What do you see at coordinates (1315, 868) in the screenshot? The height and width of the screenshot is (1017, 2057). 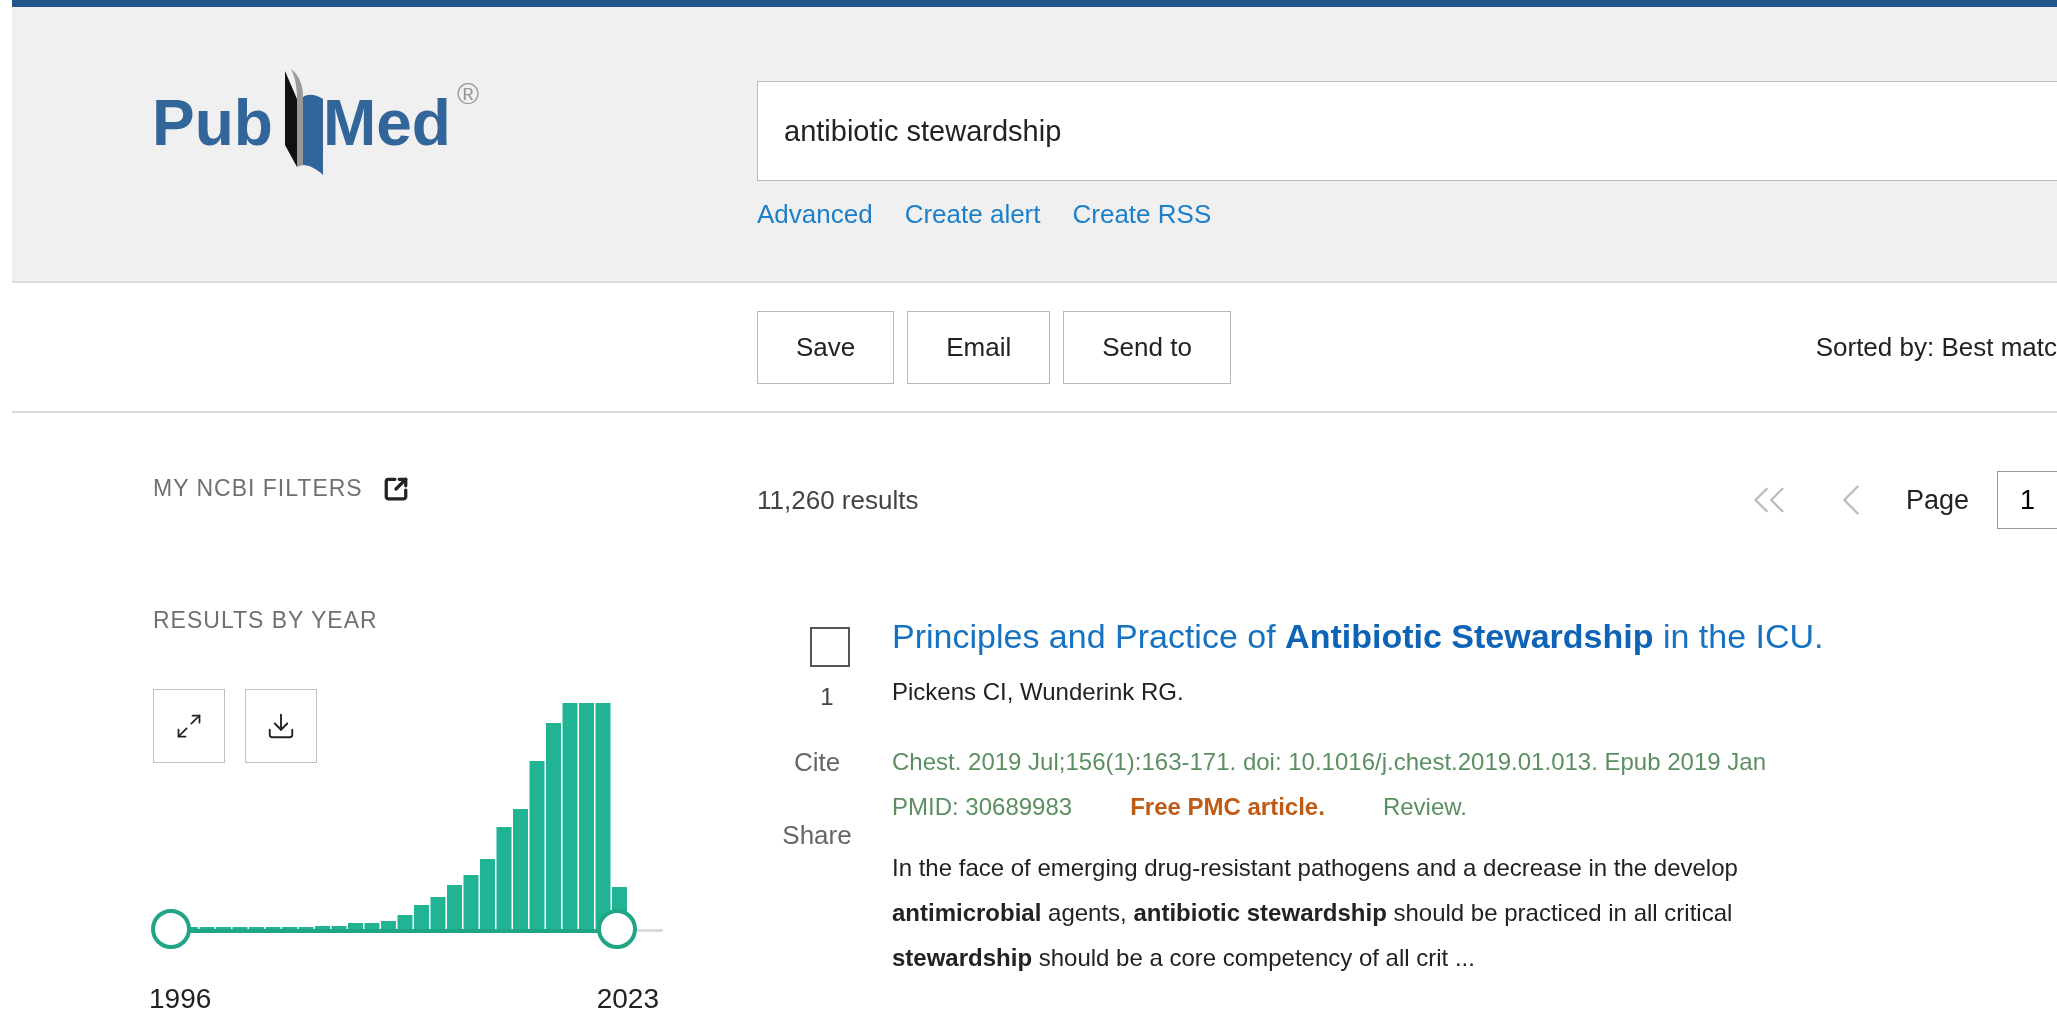 I see `abstract-line: In the face of emerging drug-resistant pathogens and a decrease in the develop` at bounding box center [1315, 868].